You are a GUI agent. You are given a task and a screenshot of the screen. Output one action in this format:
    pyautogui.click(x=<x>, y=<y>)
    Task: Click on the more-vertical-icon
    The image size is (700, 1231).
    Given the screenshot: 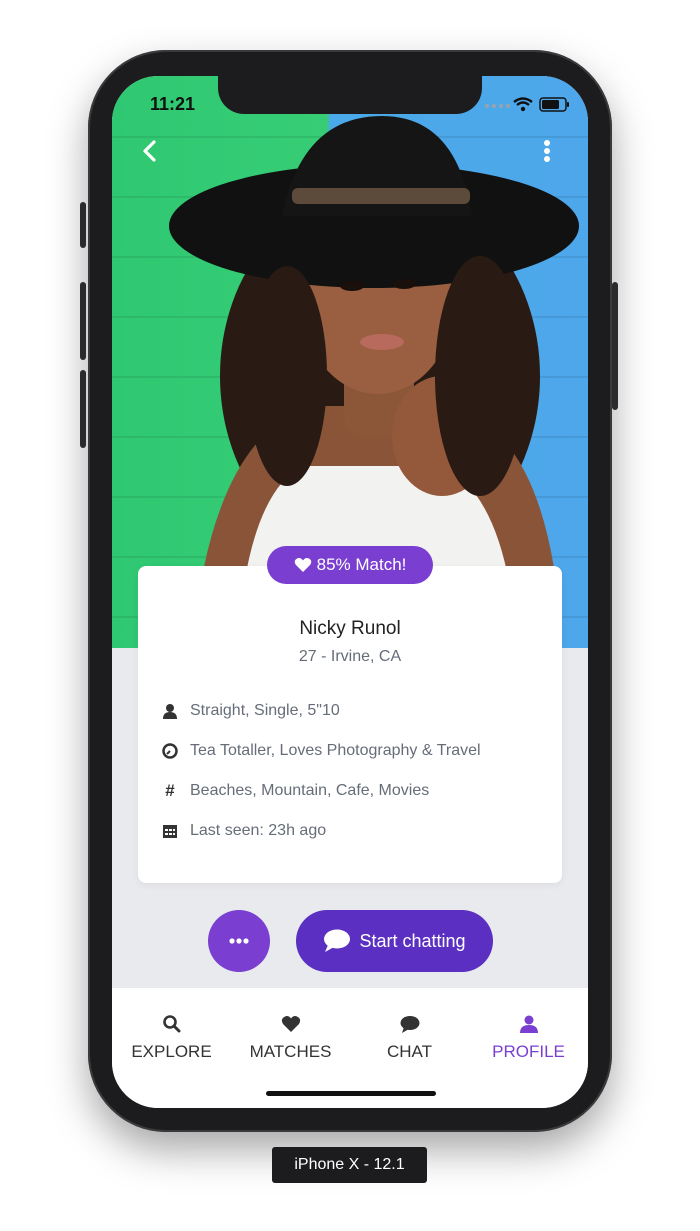 What is the action you would take?
    pyautogui.click(x=547, y=151)
    